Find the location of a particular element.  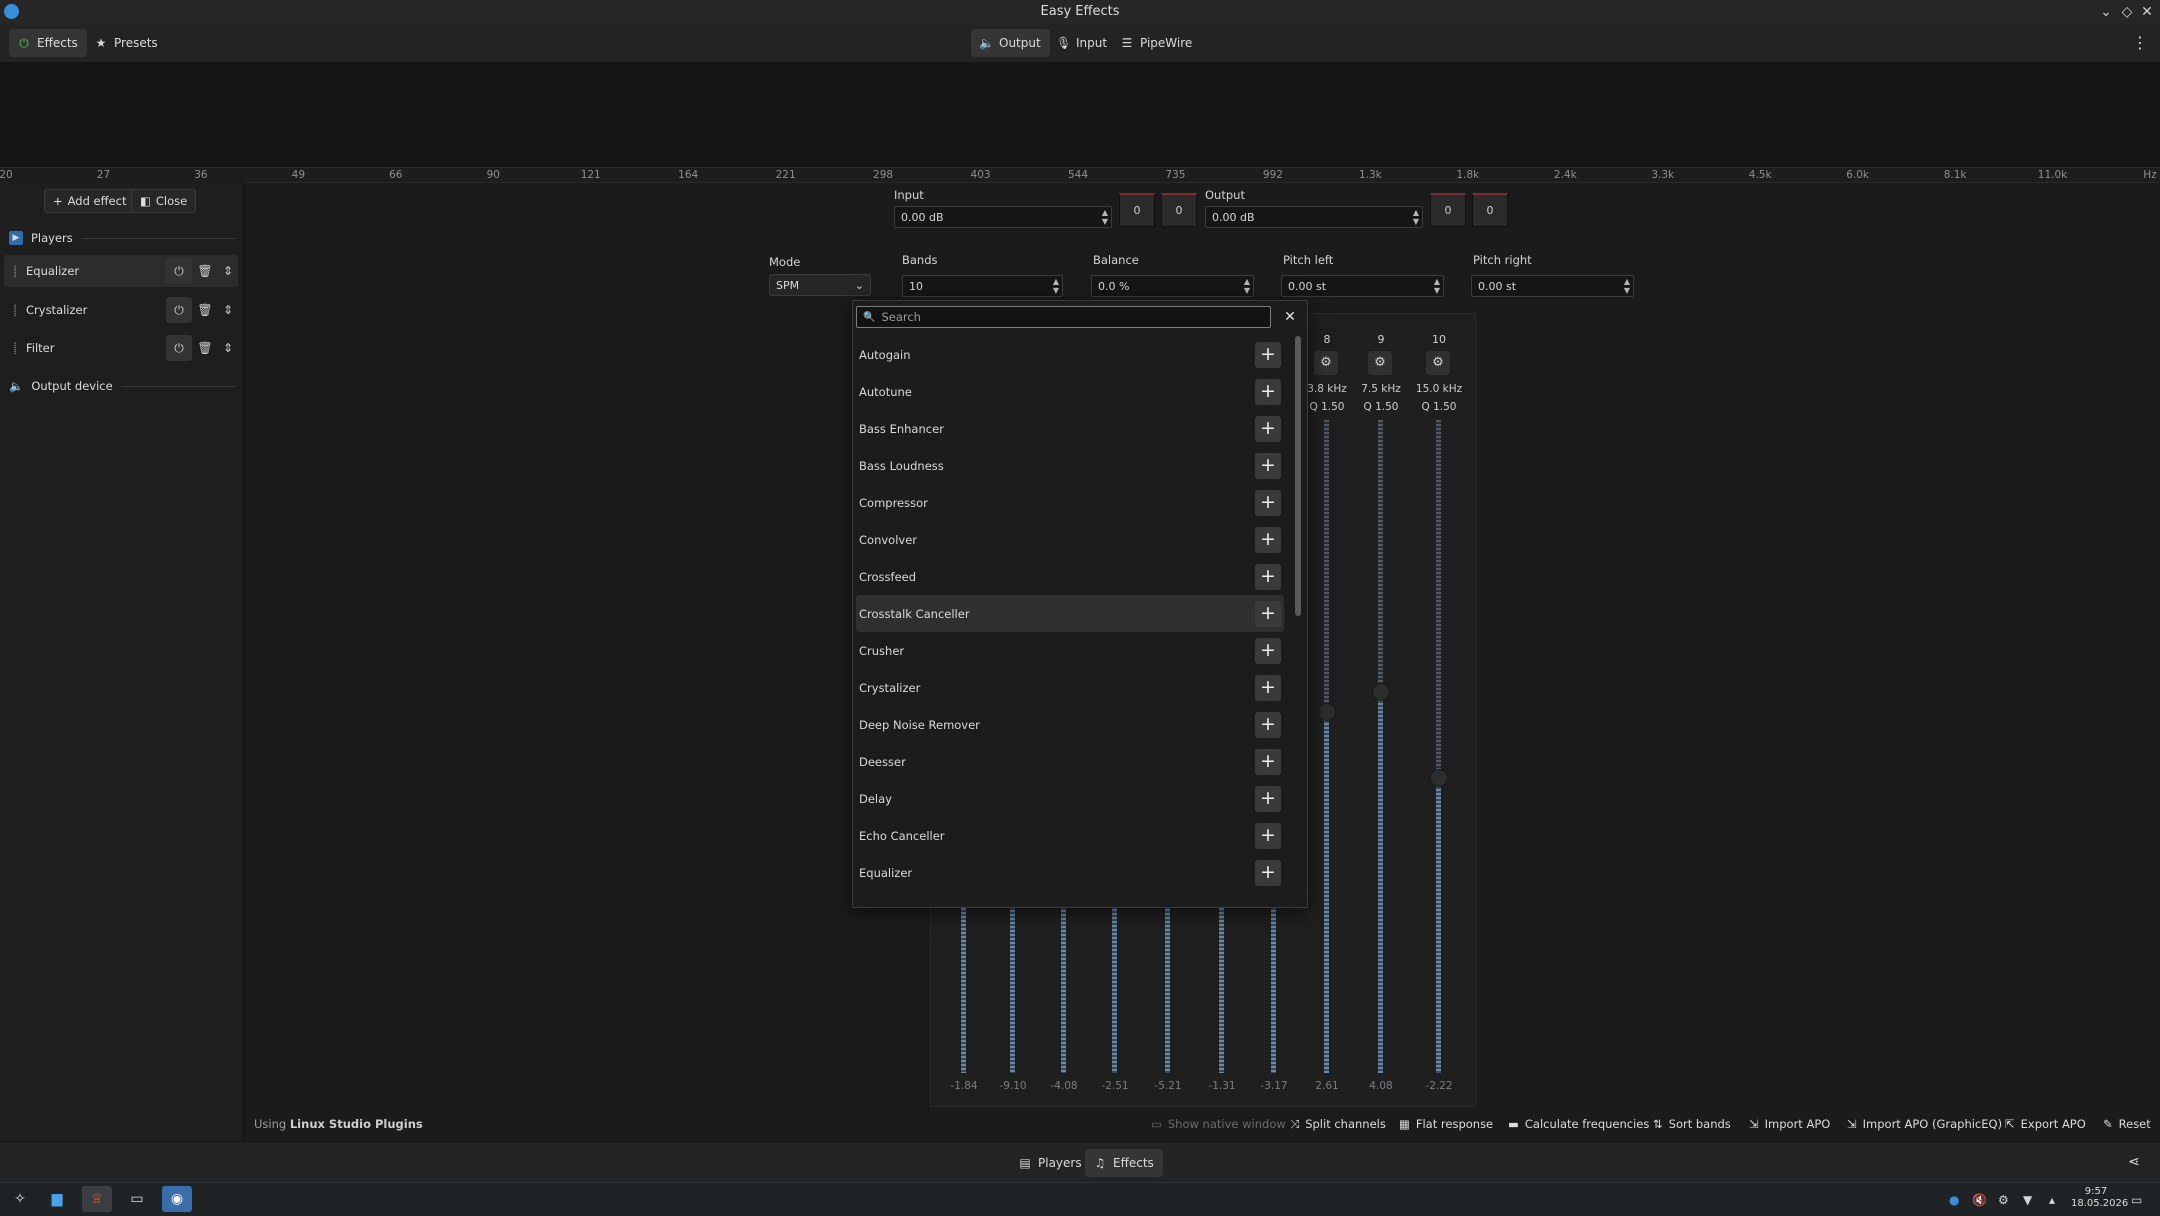

sidebar-item-equalizer: ⸽ Equalizer ⏻ 🗑 ⇕ is located at coordinates (121, 271).